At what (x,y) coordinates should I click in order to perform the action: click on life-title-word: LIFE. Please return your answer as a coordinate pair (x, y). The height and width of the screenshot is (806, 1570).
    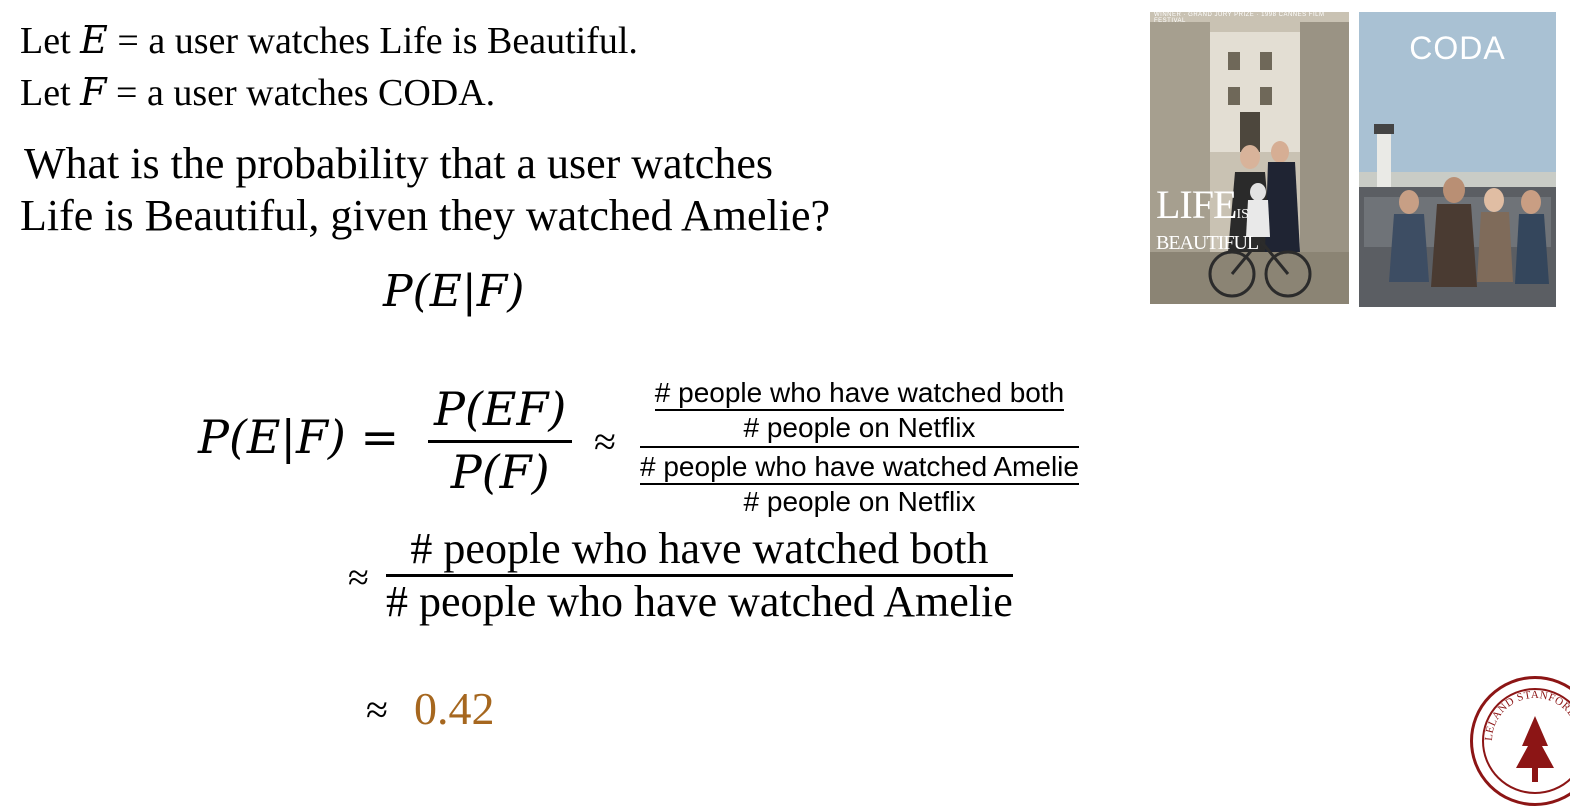
    Looking at the image, I should click on (1196, 204).